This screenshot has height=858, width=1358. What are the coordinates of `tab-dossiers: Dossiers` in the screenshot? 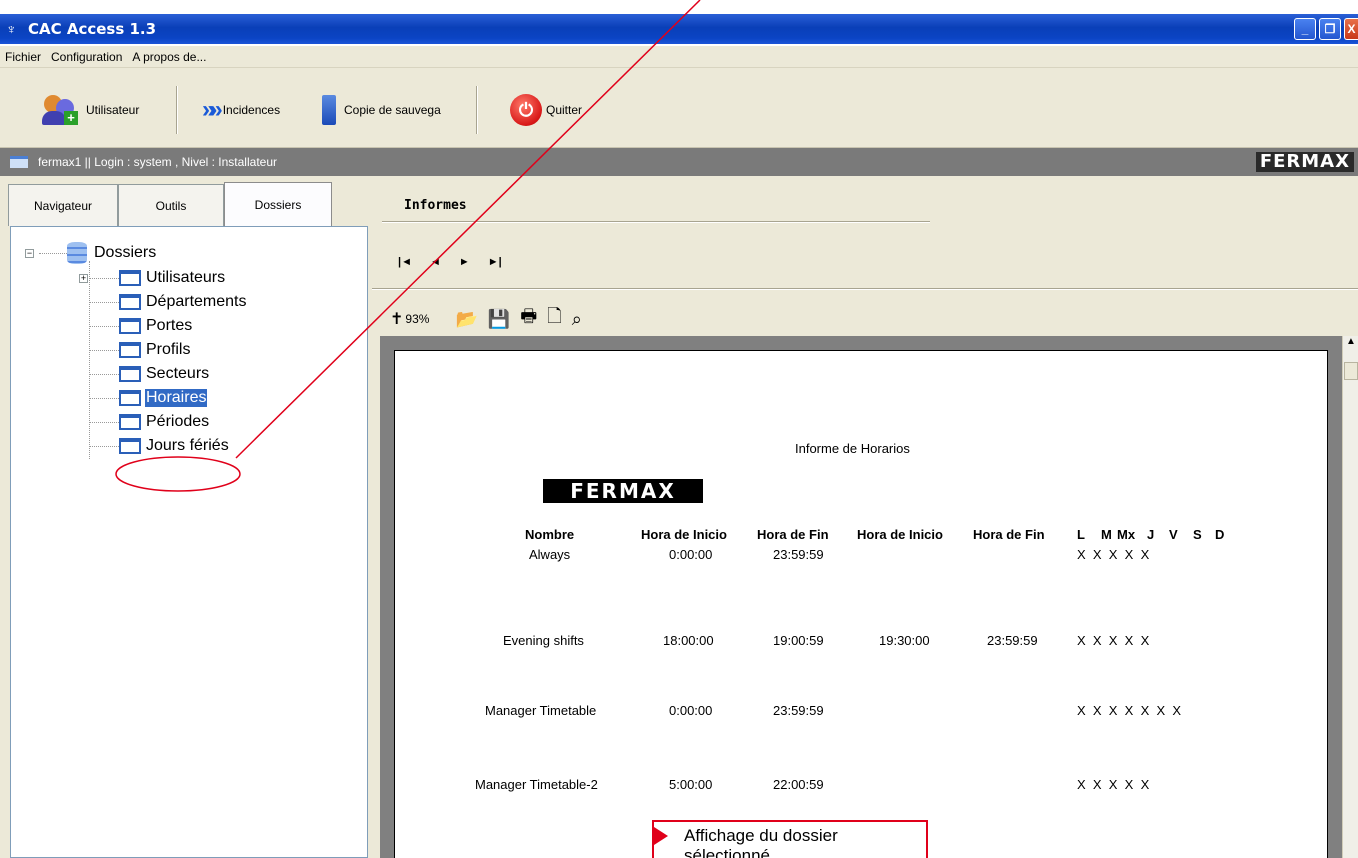 It's located at (278, 204).